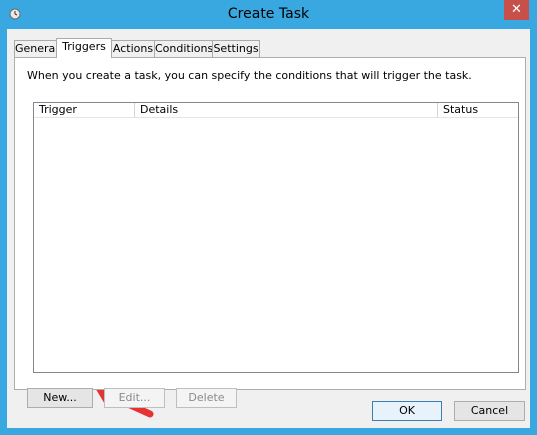 This screenshot has width=537, height=435. Describe the element at coordinates (84, 110) in the screenshot. I see `column-header-trigger: Trigger` at that location.